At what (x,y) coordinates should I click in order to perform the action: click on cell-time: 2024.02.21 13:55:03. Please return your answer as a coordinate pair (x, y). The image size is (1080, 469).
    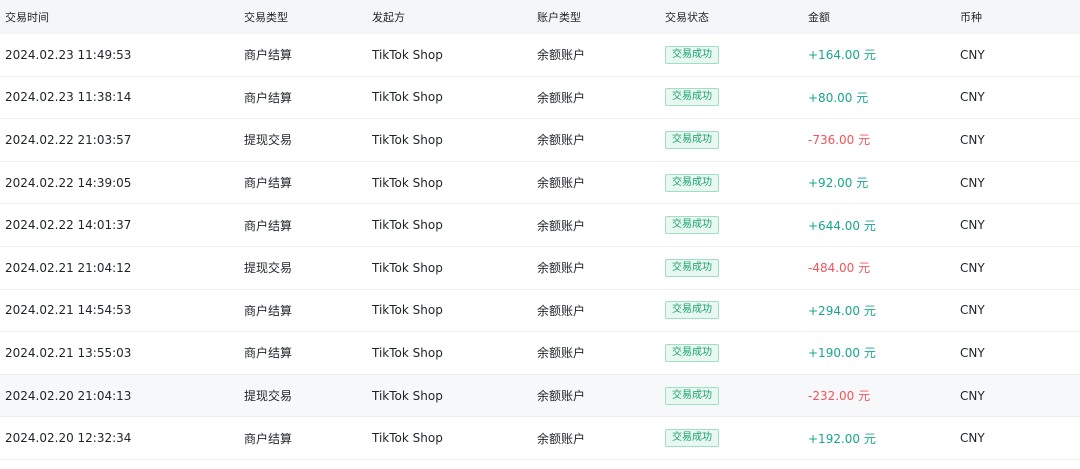
    Looking at the image, I should click on (68, 352).